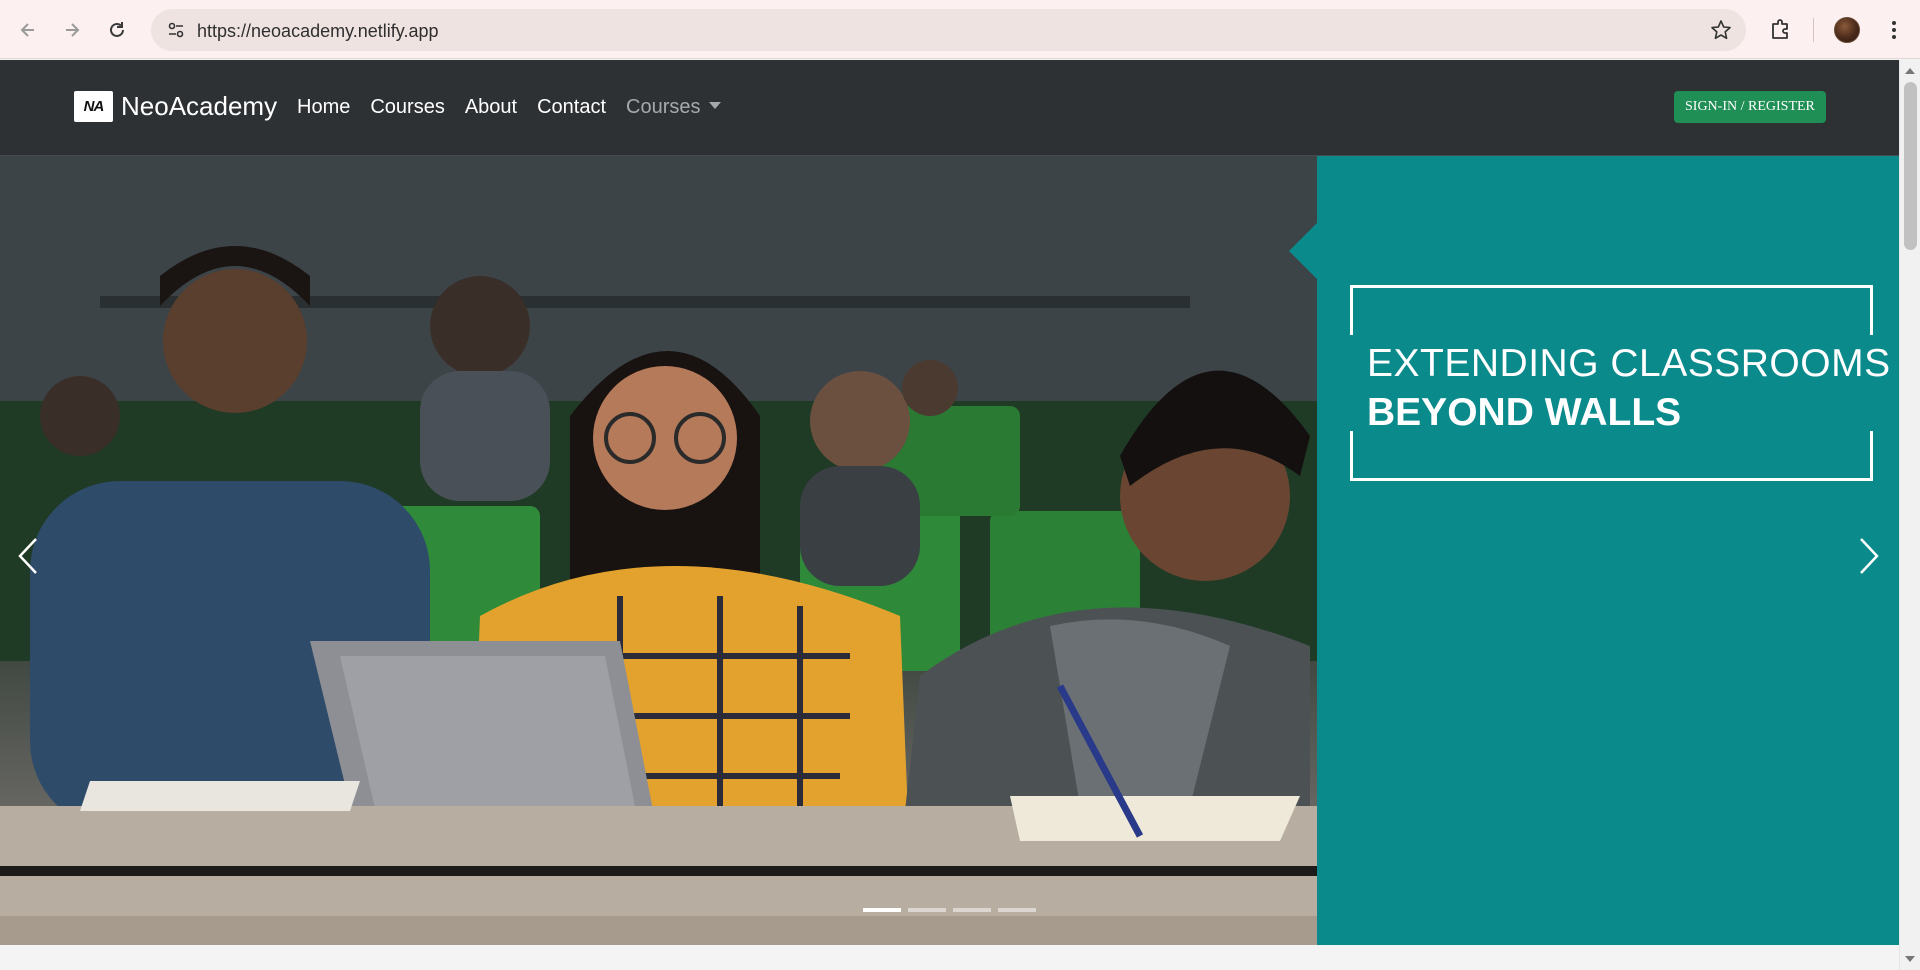  I want to click on nav-links: Home Courses About Contact Courses, so click(509, 107).